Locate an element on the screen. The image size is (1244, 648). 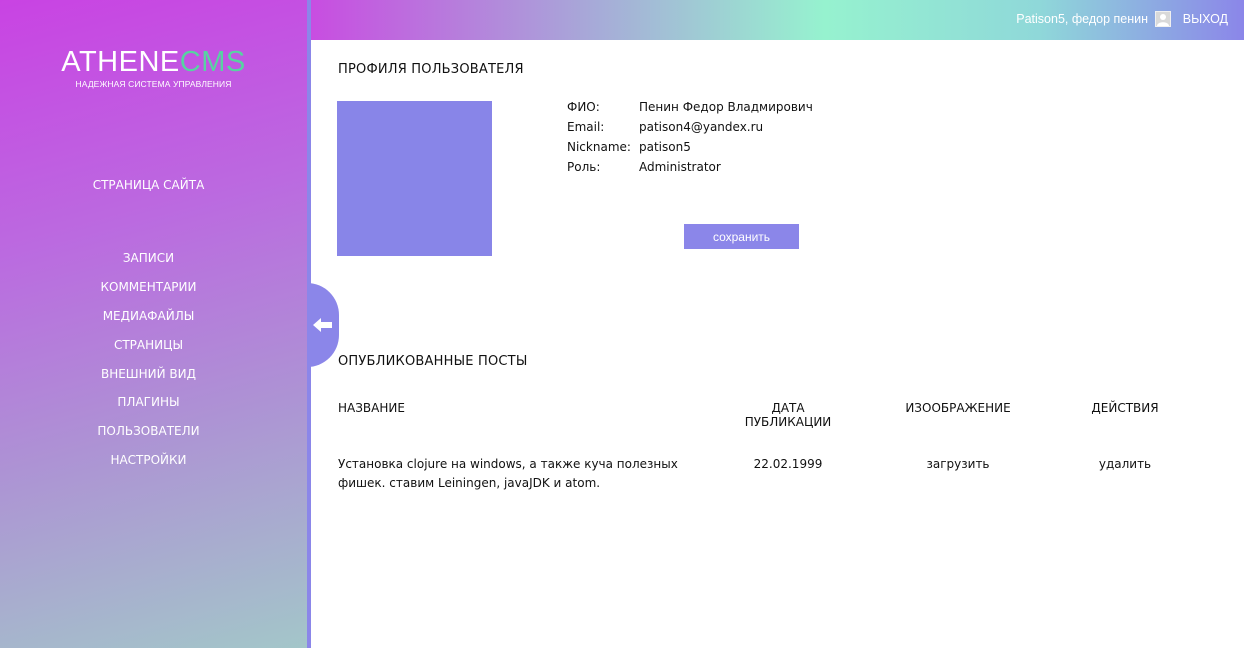
profile-avatar is located at coordinates (414, 178).